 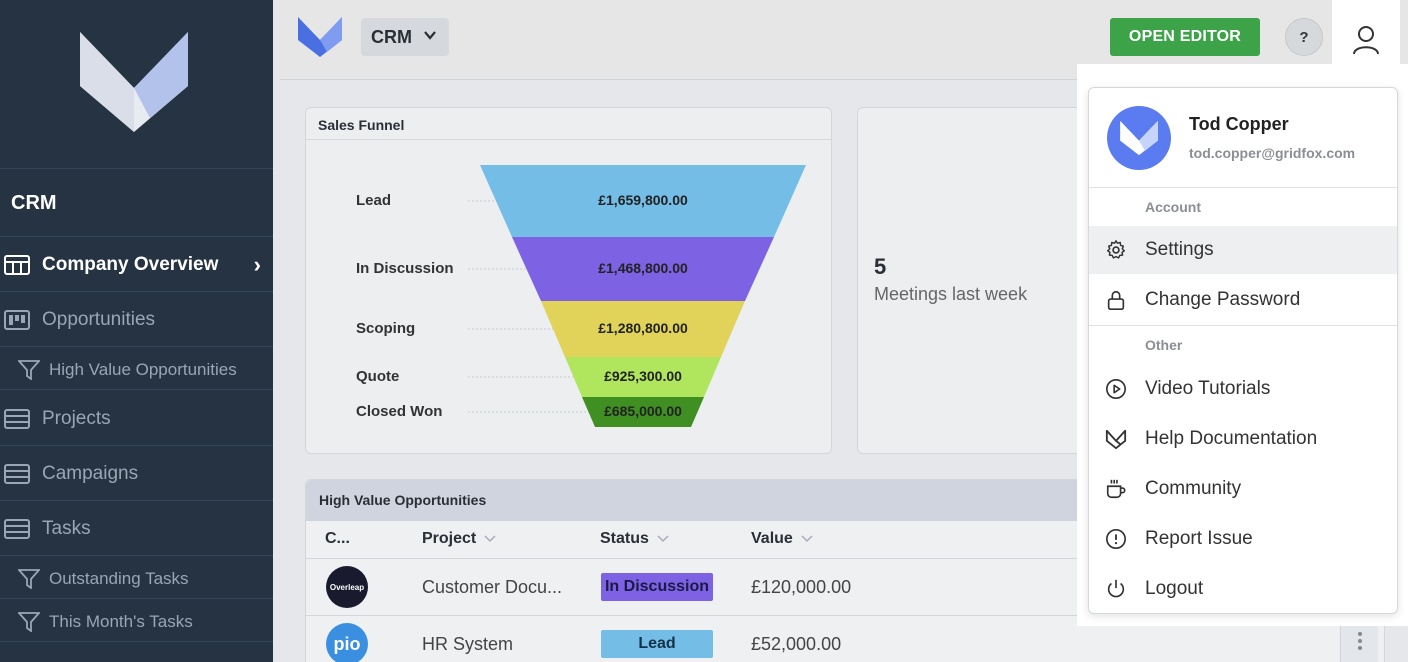 I want to click on sidebar-item-label: Tasks, so click(x=66, y=528).